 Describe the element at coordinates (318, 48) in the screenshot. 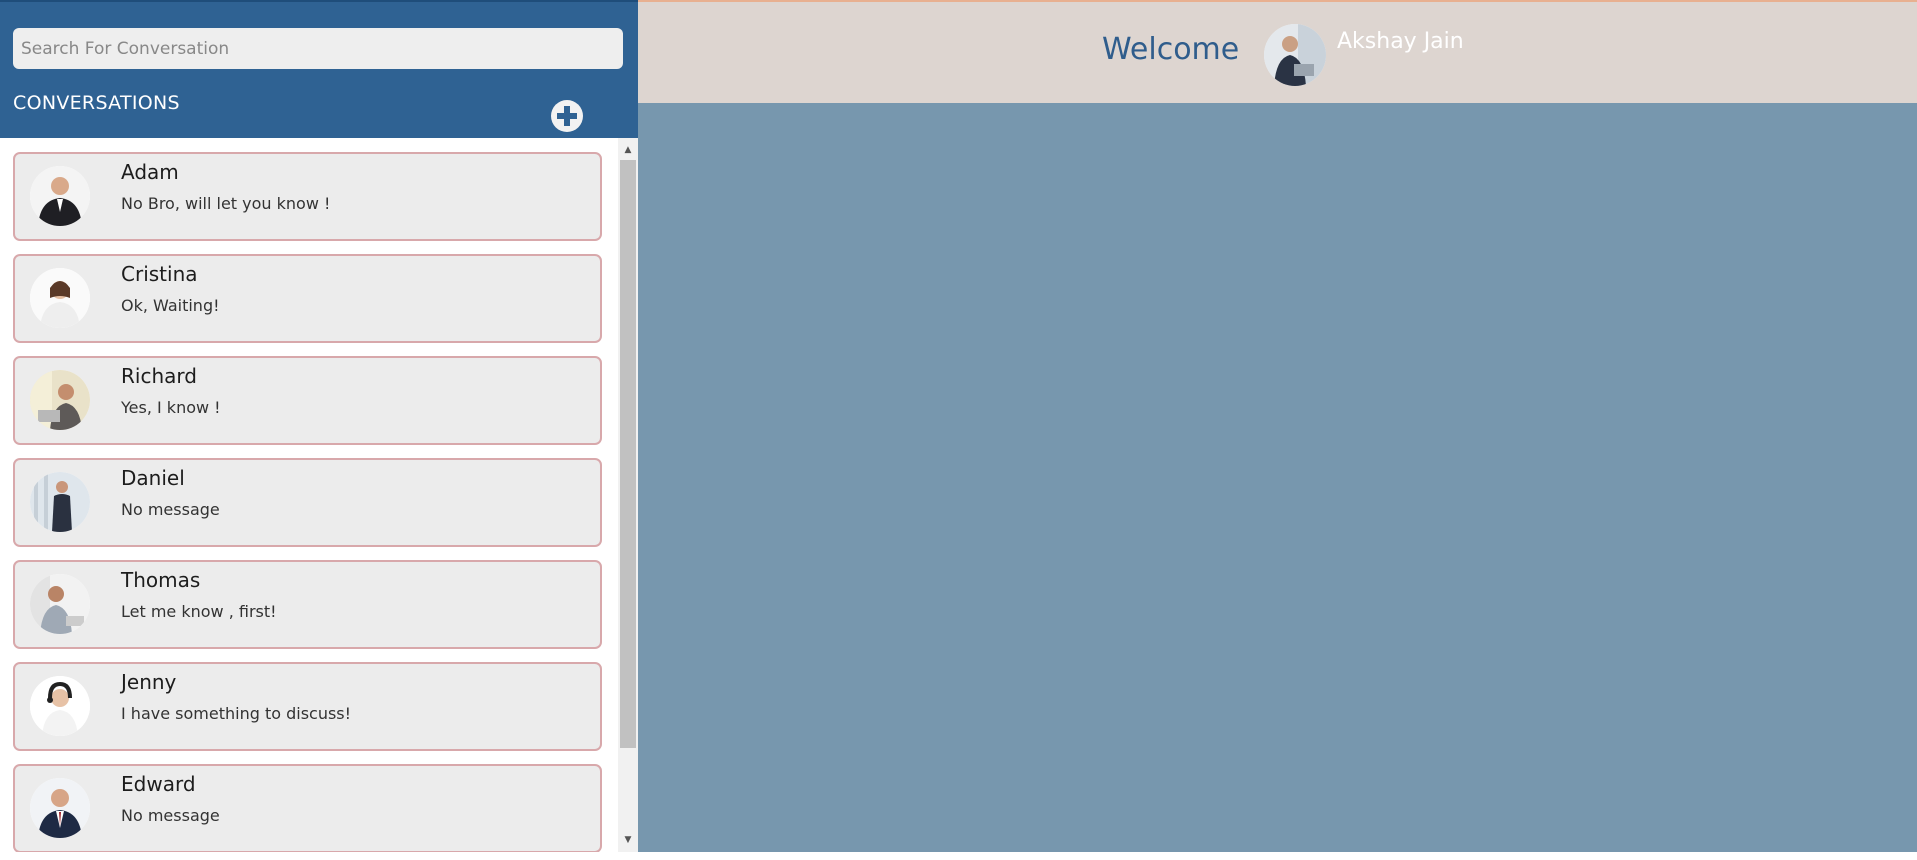

I see `search-input` at that location.